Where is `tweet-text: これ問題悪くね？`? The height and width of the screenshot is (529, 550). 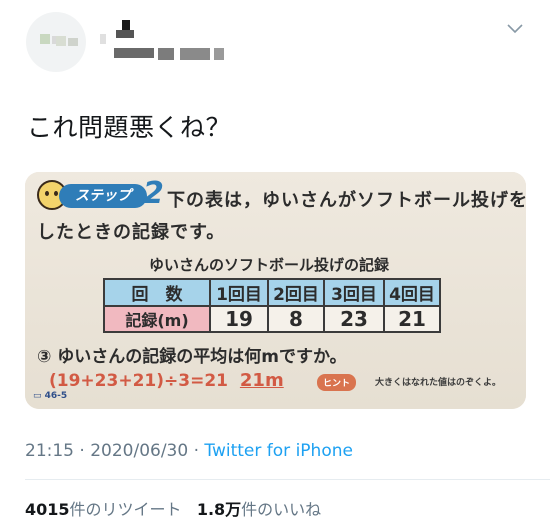
tweet-text: これ問題悪くね？ is located at coordinates (129, 127).